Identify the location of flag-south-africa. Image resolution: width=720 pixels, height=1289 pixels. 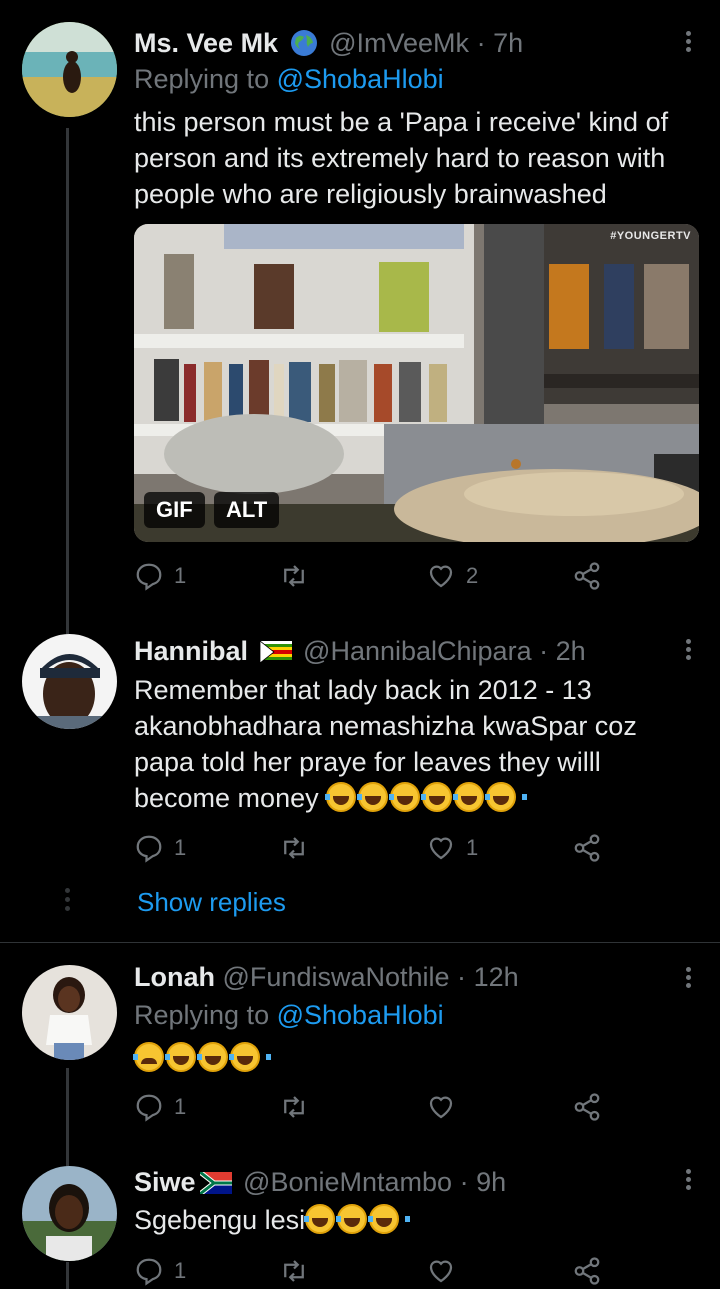
(215, 1183).